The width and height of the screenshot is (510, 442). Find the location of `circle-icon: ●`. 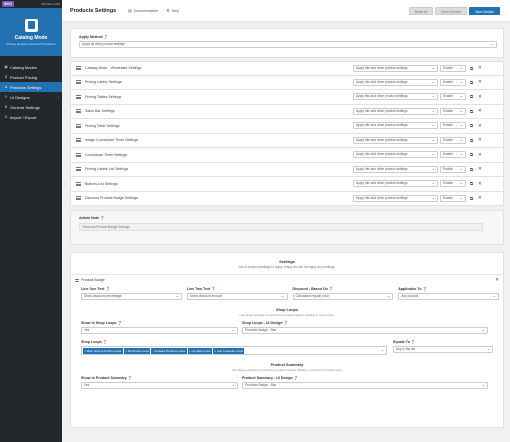

circle-icon: ● is located at coordinates (6, 87).